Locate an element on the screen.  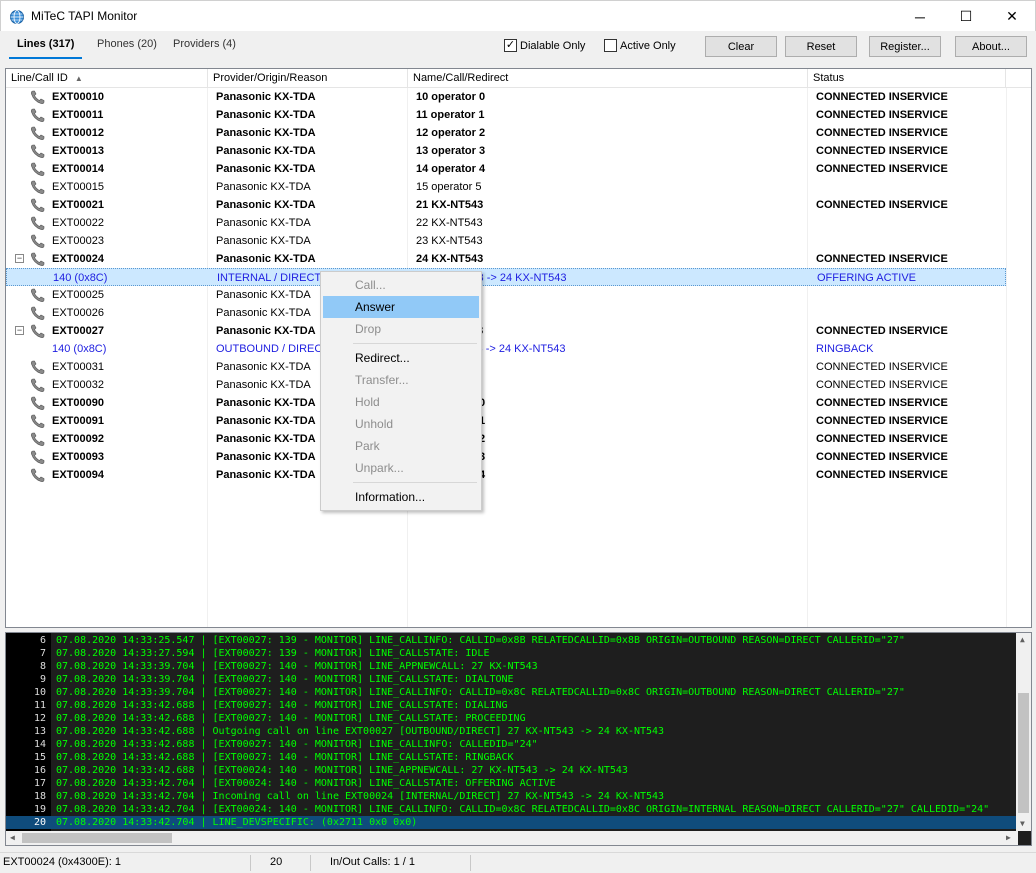
log-horizontal-scrollbar: ◀ ▶ is located at coordinates (512, 838).